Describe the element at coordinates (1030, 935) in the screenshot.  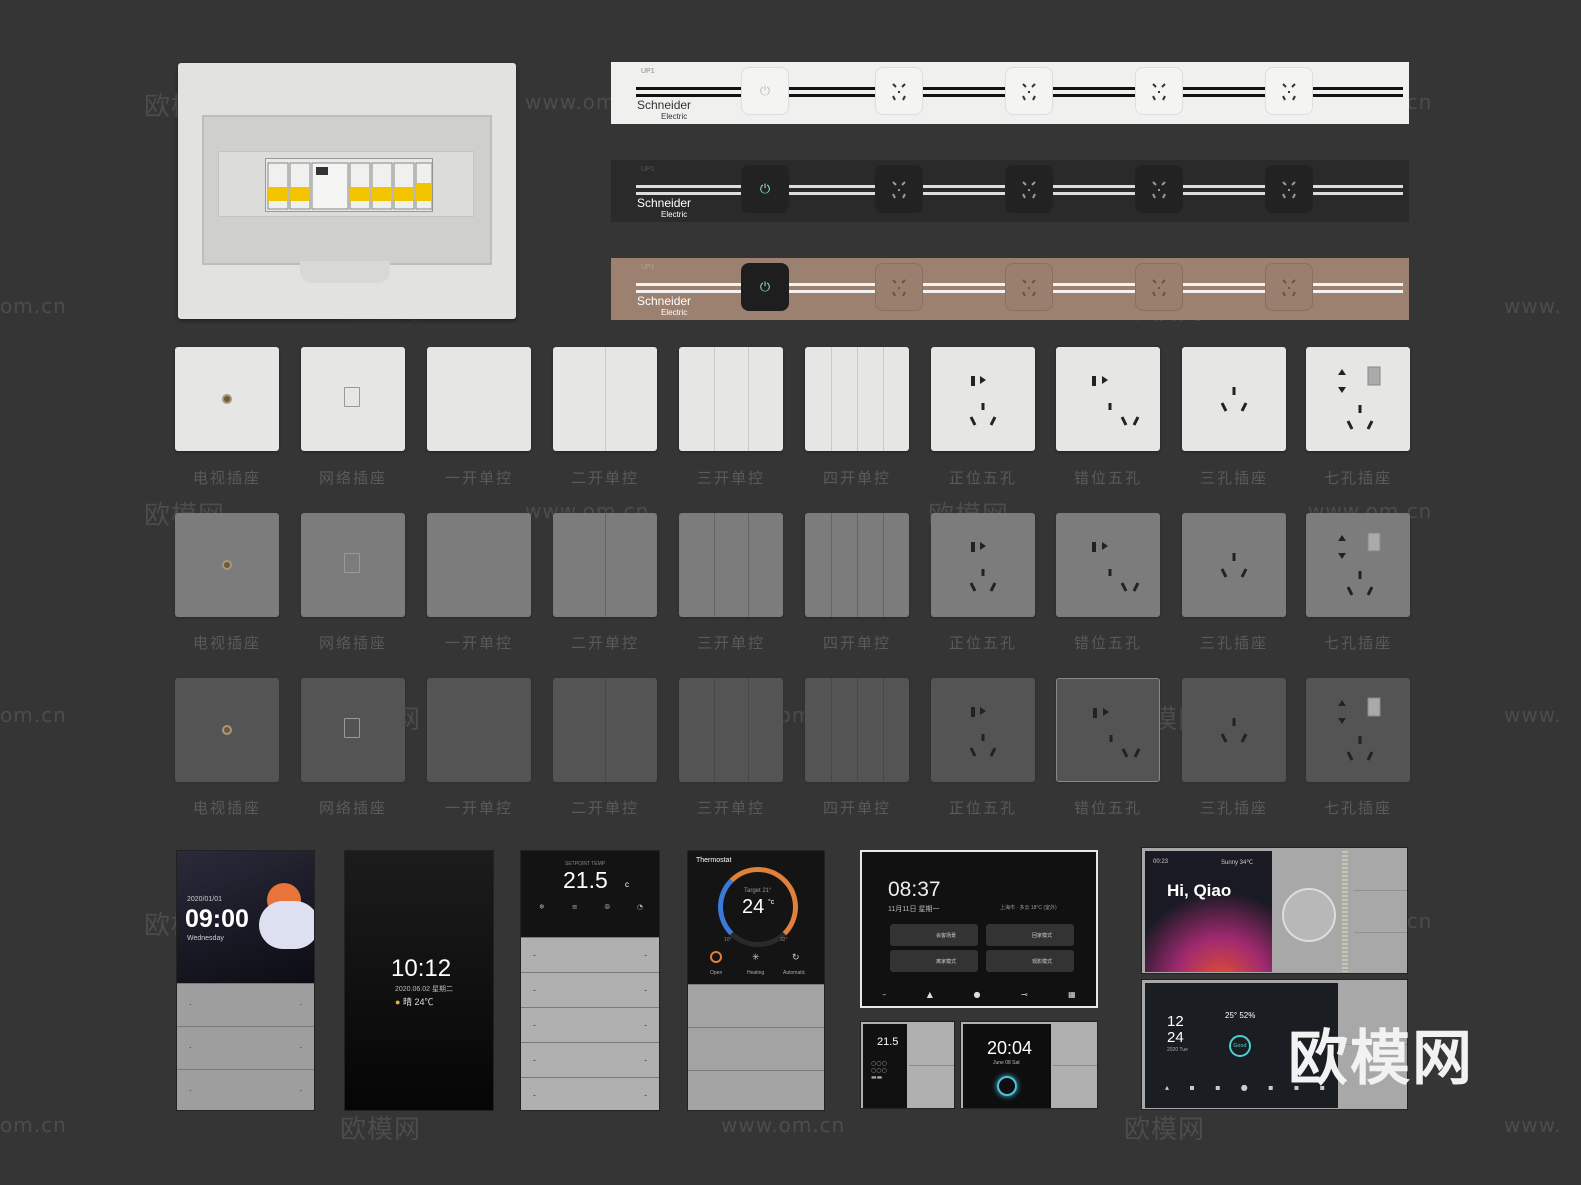
I see `scene-tile: 回家模式` at that location.